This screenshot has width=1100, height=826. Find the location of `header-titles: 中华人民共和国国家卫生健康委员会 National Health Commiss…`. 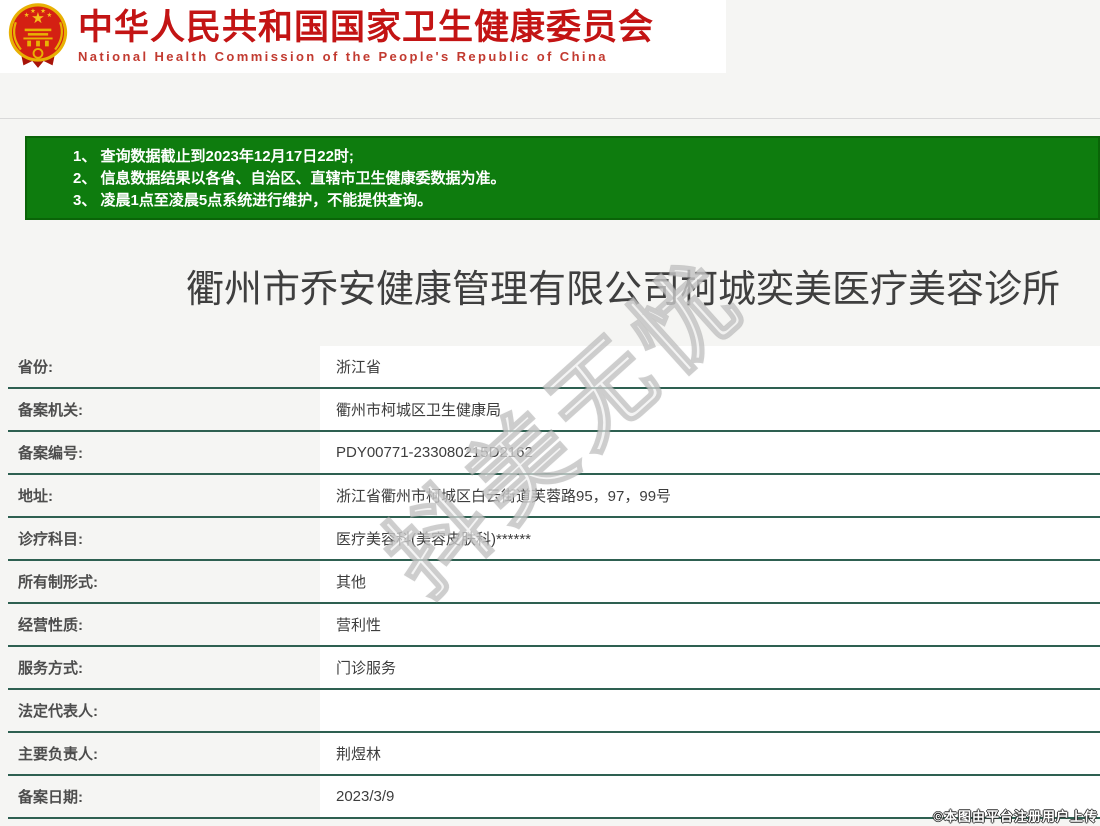

header-titles: 中华人民共和国国家卫生健康委员会 National Health Commiss… is located at coordinates (366, 36).